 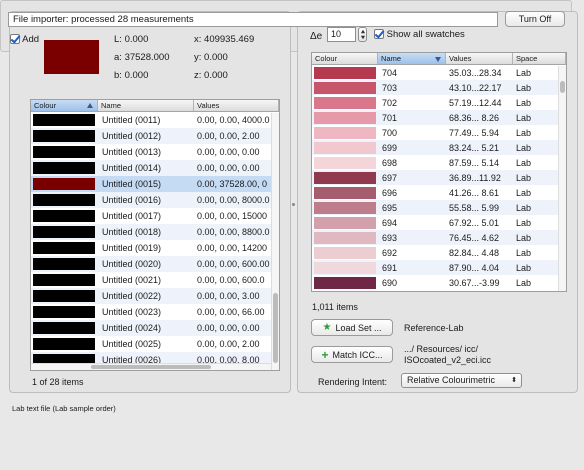 What do you see at coordinates (439, 102) in the screenshot?
I see `swatch-row: 702 57.19...12.44 Lab` at bounding box center [439, 102].